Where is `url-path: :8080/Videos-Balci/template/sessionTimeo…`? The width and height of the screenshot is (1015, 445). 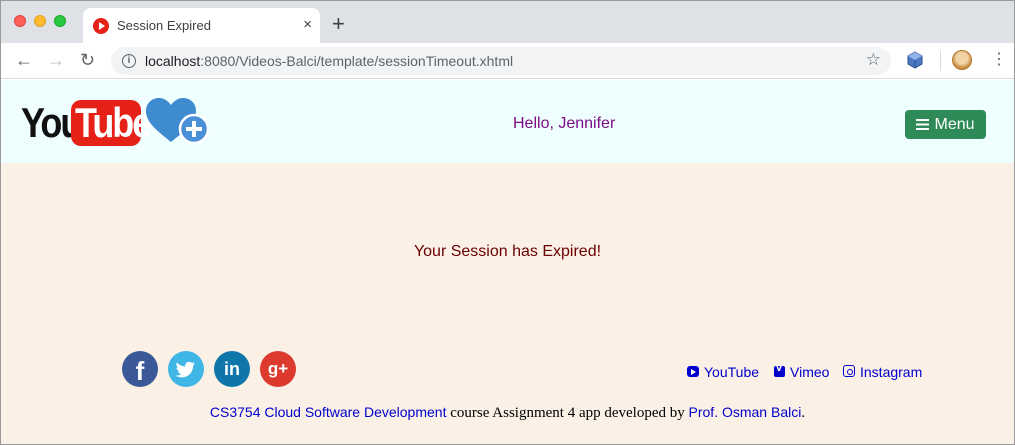
url-path: :8080/Videos-Balci/template/sessionTimeo… is located at coordinates (357, 61).